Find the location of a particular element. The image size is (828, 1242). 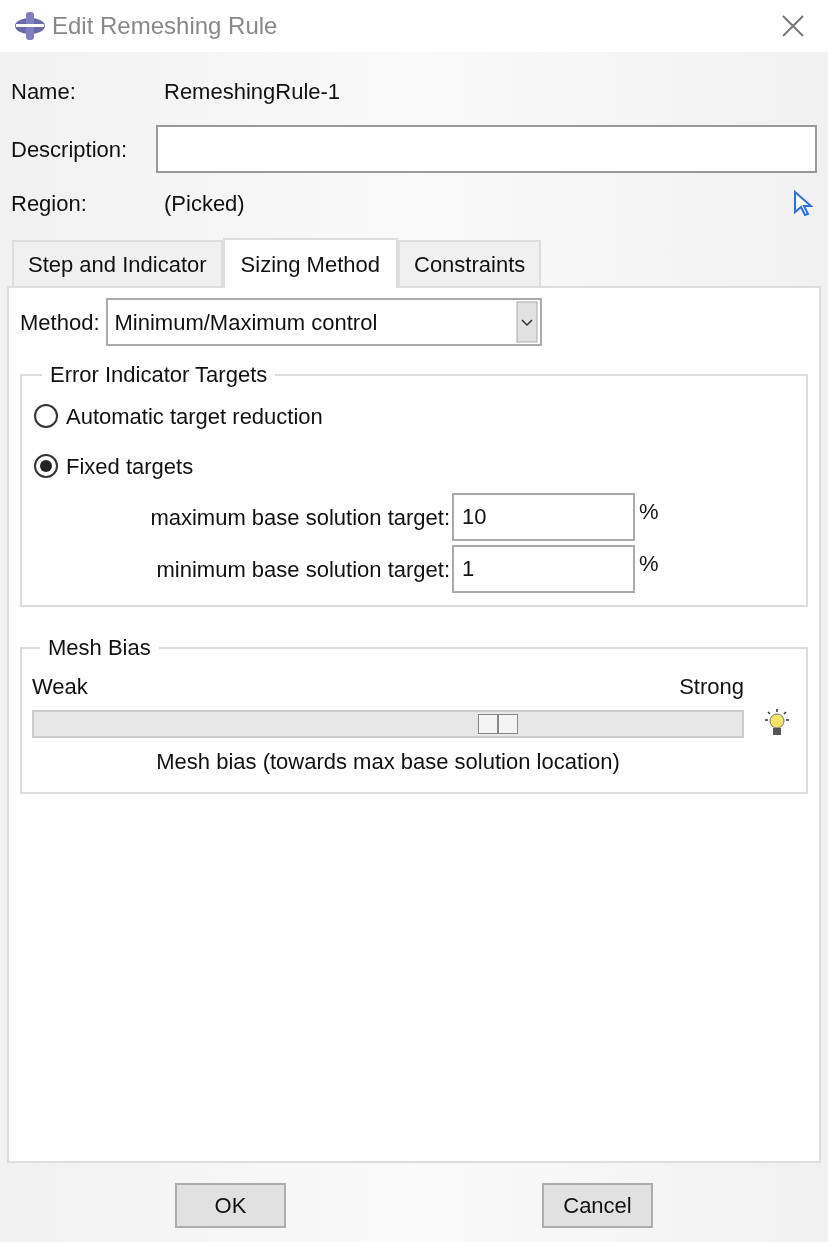

target-field: 10 is located at coordinates (543, 517).